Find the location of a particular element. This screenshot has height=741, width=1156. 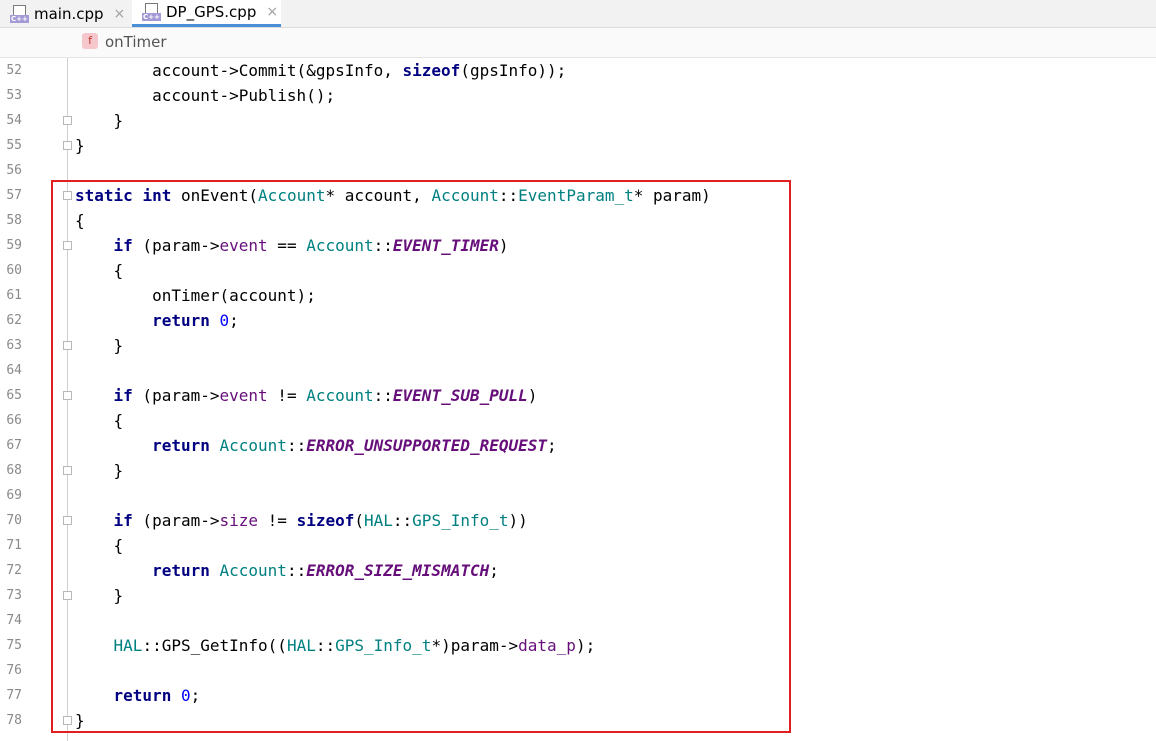

code-line: 54 } is located at coordinates (578, 120).